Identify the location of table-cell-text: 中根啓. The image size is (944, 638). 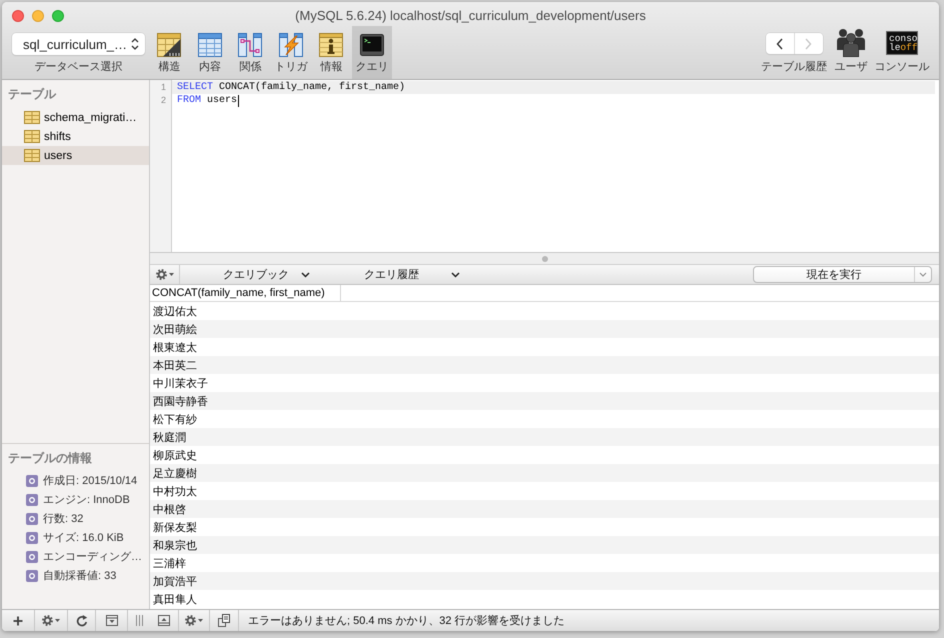
(169, 509).